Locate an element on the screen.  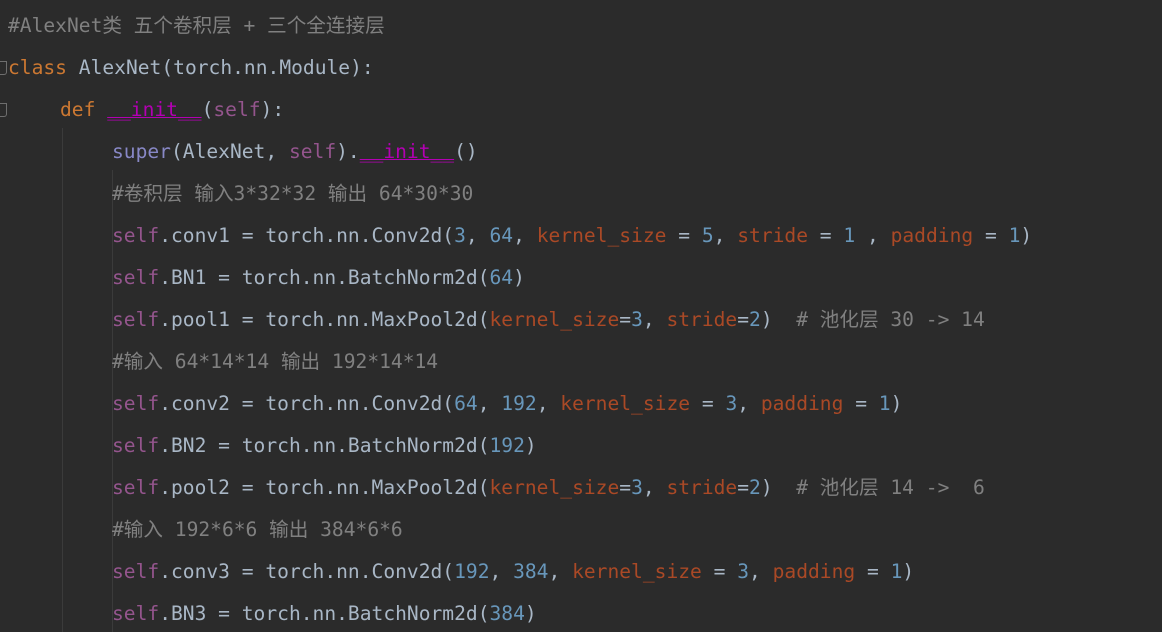
code-line: self.BN2 = torch.nn.BatchNorm2d(192) is located at coordinates (324, 446).